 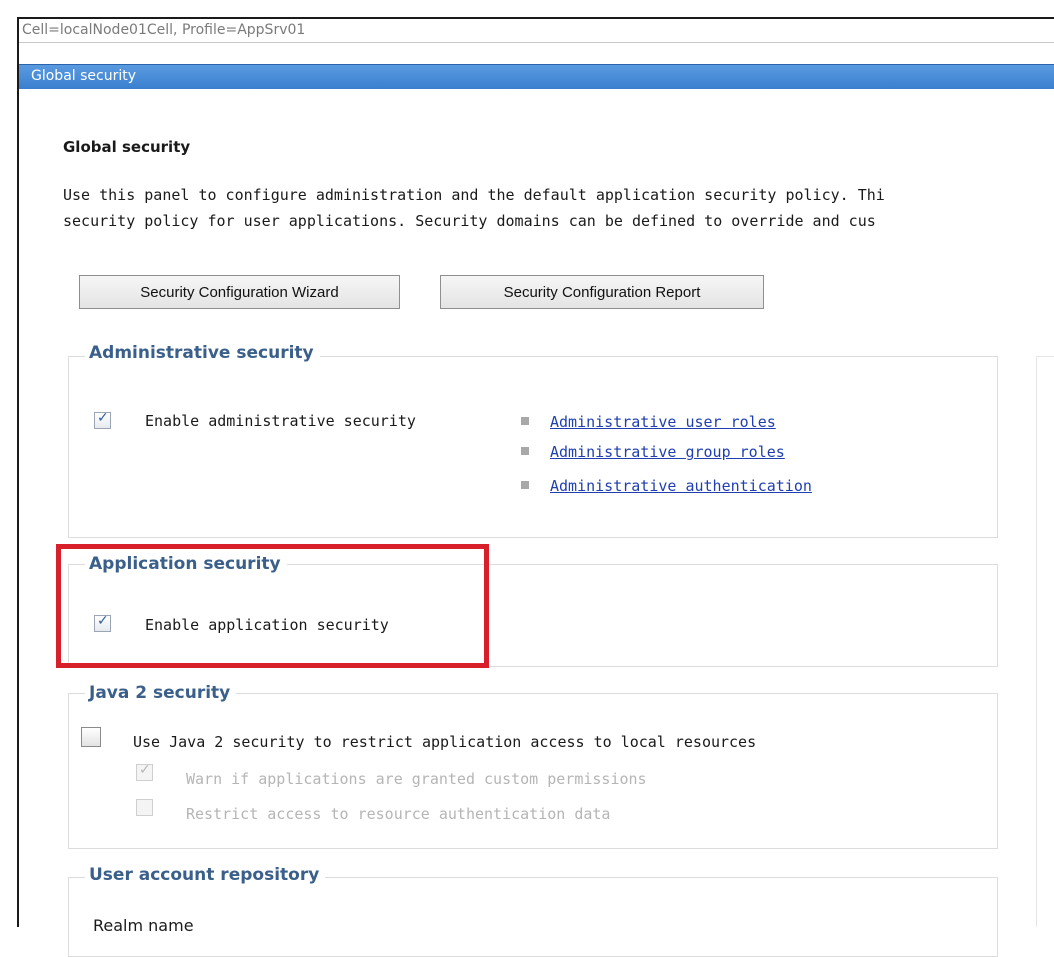 What do you see at coordinates (667, 452) in the screenshot?
I see `administrative-group-roles-link: Administrative group roles` at bounding box center [667, 452].